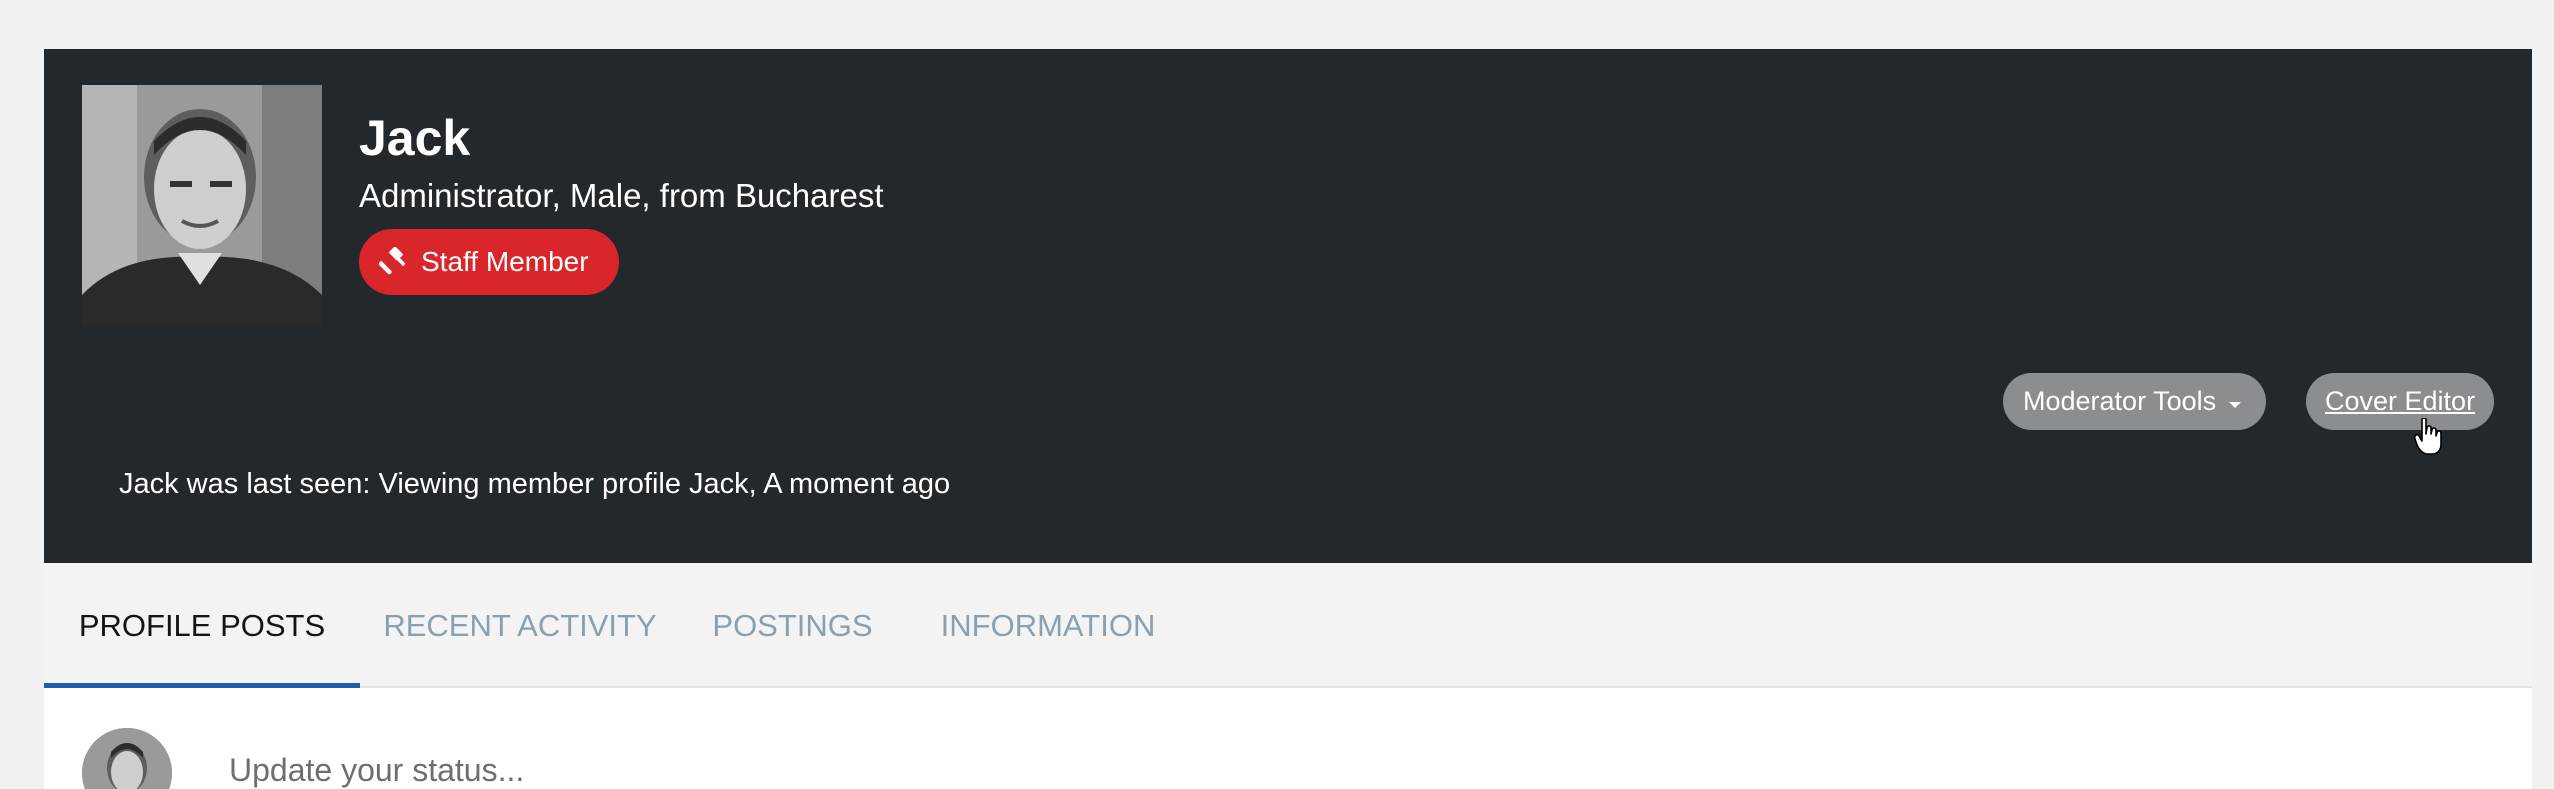 This screenshot has height=789, width=2554. Describe the element at coordinates (2120, 401) in the screenshot. I see `moderator-tools-label: Moderator Tools` at that location.